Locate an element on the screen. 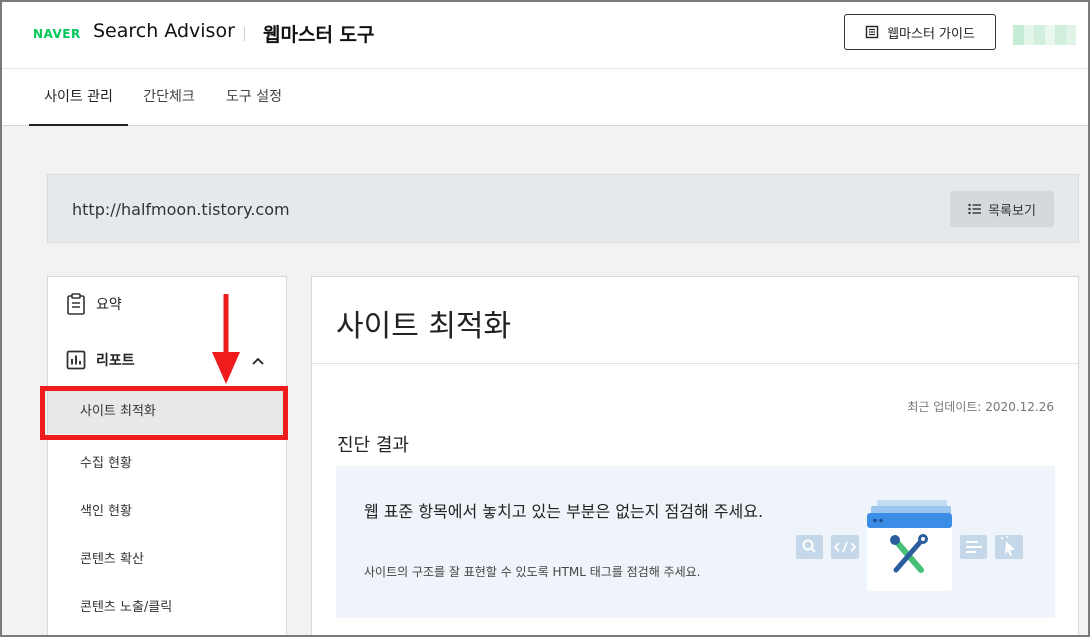 The height and width of the screenshot is (637, 1090). diagnosis-hint: 사이트의 구조를 잘 표현할 수 있도록 HTML 태그를 점검해 주세요. is located at coordinates (532, 572).